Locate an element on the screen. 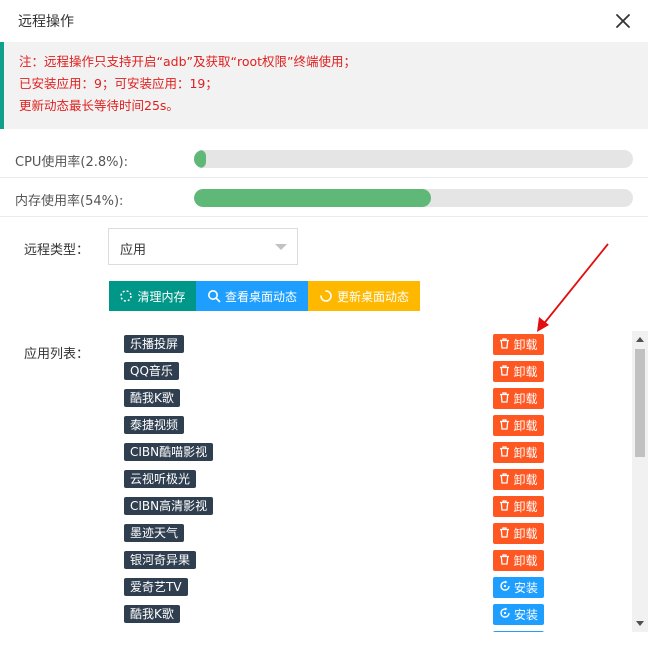 The height and width of the screenshot is (648, 648). update-desktop-label: 更新桌面动态 is located at coordinates (372, 296).